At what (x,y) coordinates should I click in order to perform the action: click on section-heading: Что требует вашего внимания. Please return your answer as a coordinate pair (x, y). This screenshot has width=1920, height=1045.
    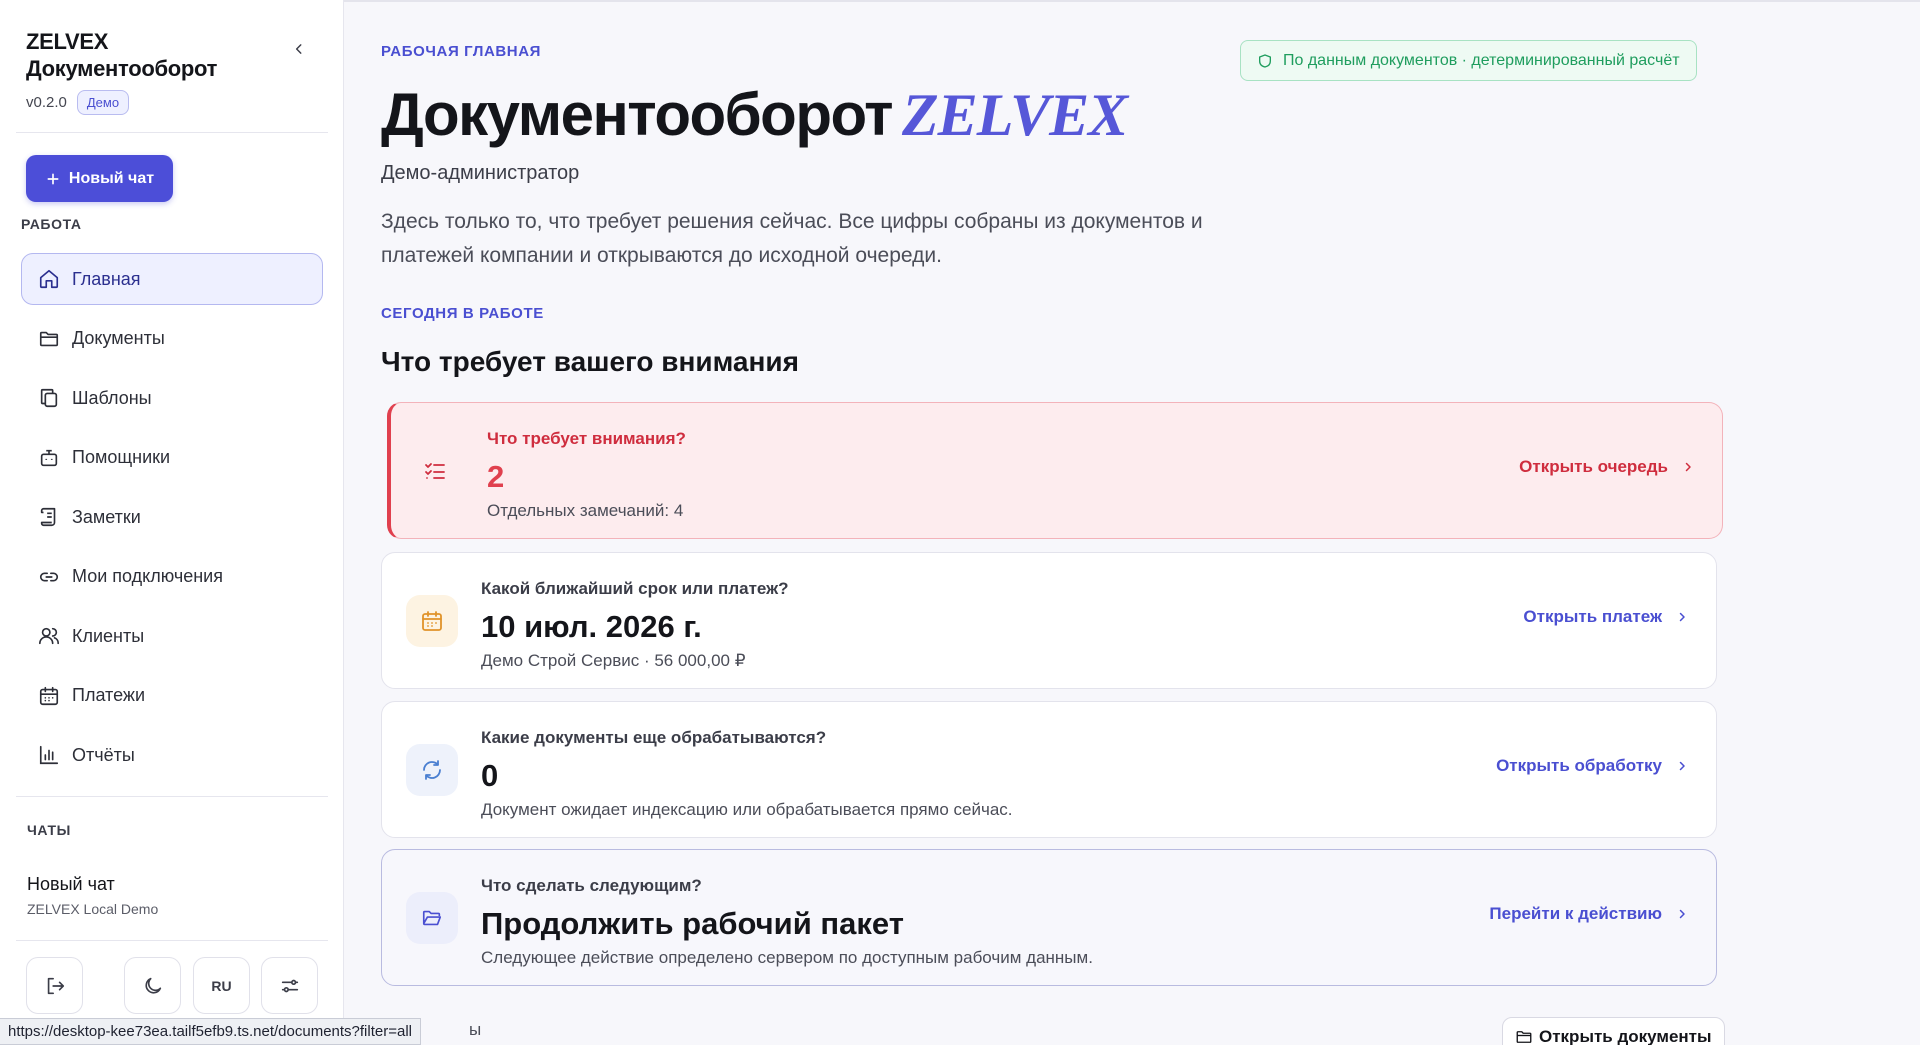
    Looking at the image, I should click on (590, 361).